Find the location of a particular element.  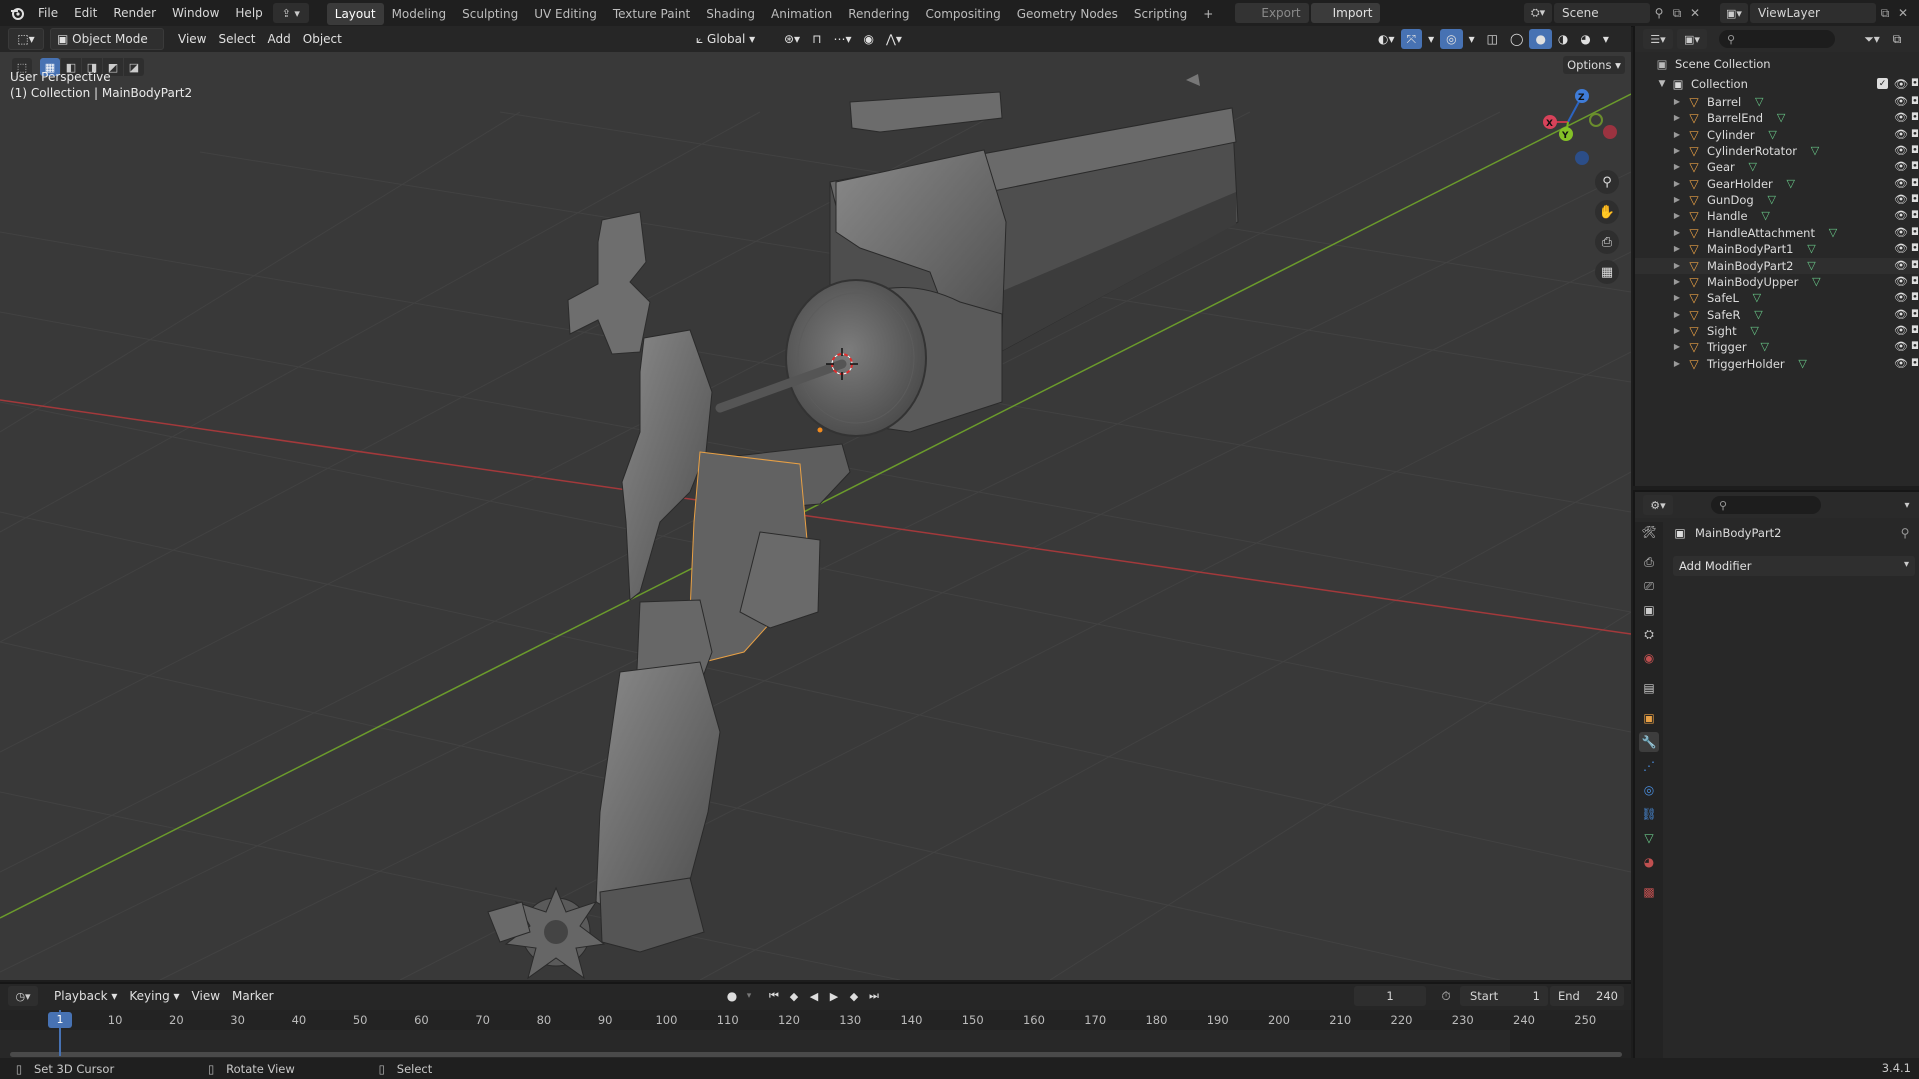

cylinder-face is located at coordinates (856, 358).